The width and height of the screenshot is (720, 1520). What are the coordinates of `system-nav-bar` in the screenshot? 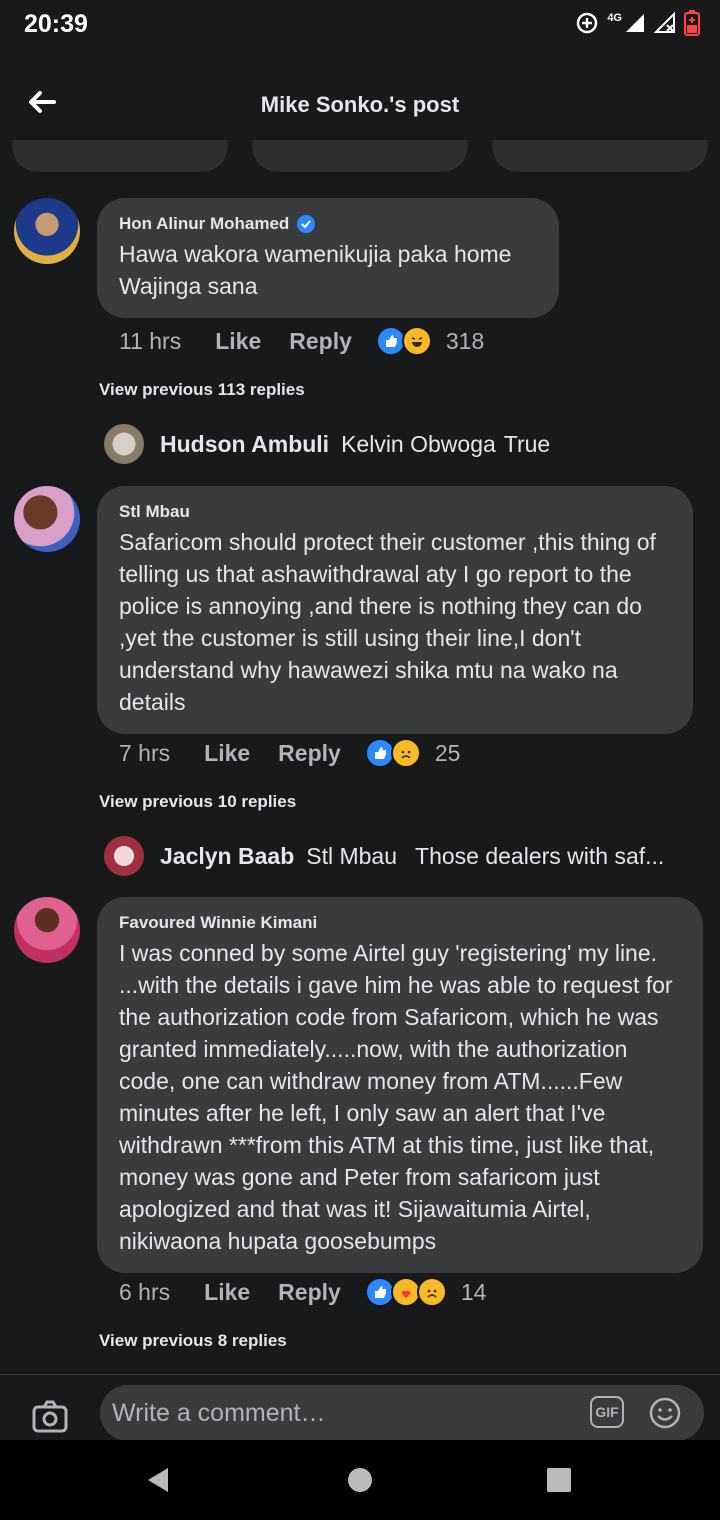 It's located at (360, 1480).